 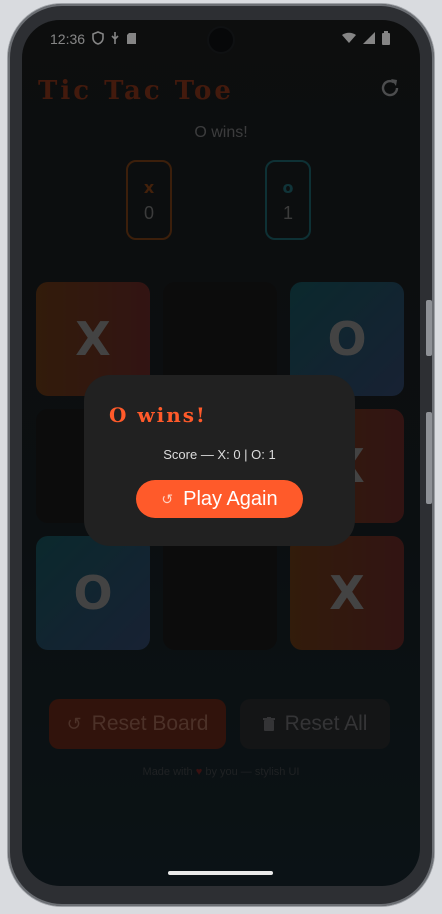 I want to click on dialog-title: O wins!, so click(x=158, y=415).